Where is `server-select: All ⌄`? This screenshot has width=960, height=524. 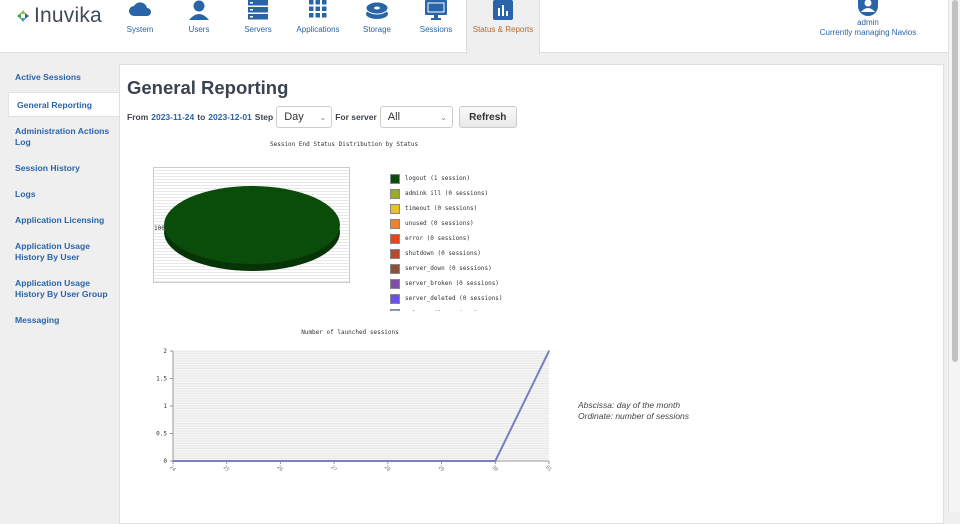
server-select: All ⌄ is located at coordinates (416, 117).